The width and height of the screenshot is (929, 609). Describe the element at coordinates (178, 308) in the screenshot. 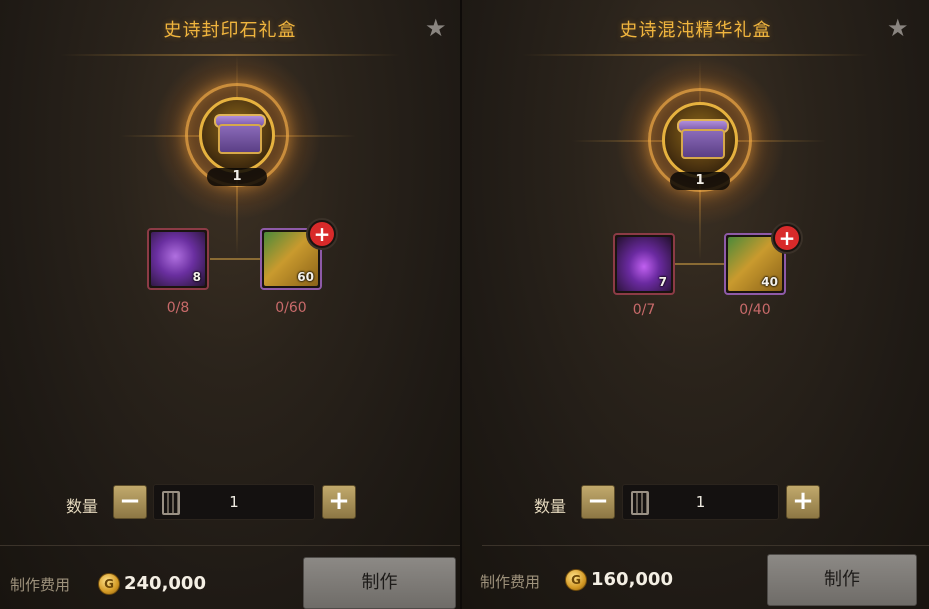

I see `material-progress: 0/8` at that location.